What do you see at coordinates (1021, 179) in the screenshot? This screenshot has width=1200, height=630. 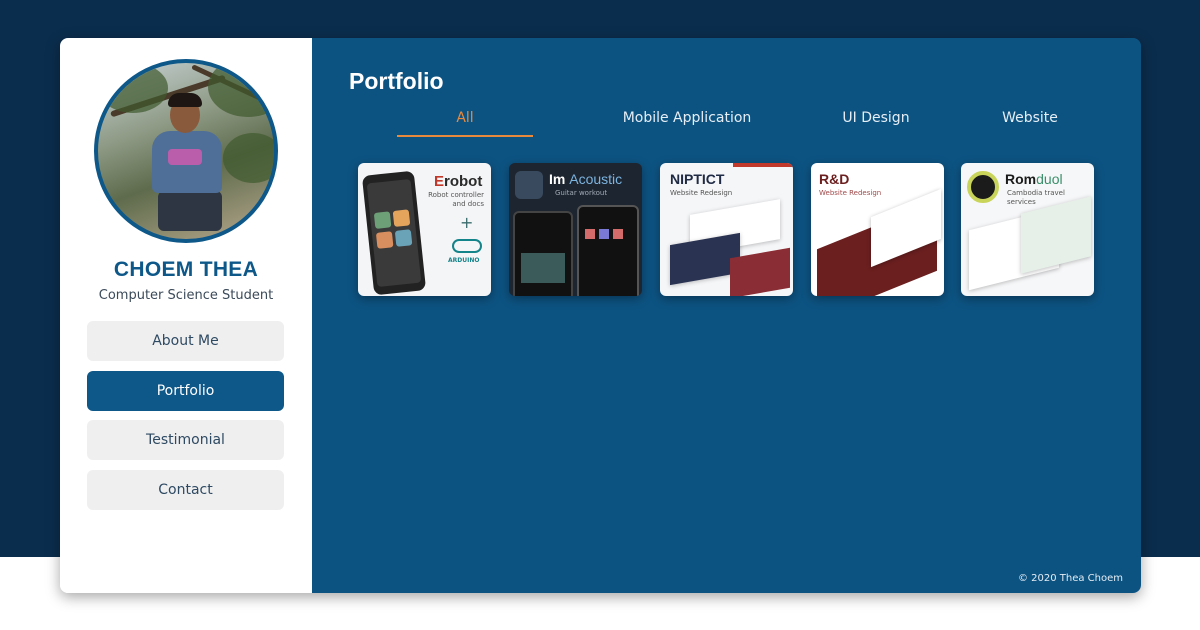 I see `title-lead: Rom` at bounding box center [1021, 179].